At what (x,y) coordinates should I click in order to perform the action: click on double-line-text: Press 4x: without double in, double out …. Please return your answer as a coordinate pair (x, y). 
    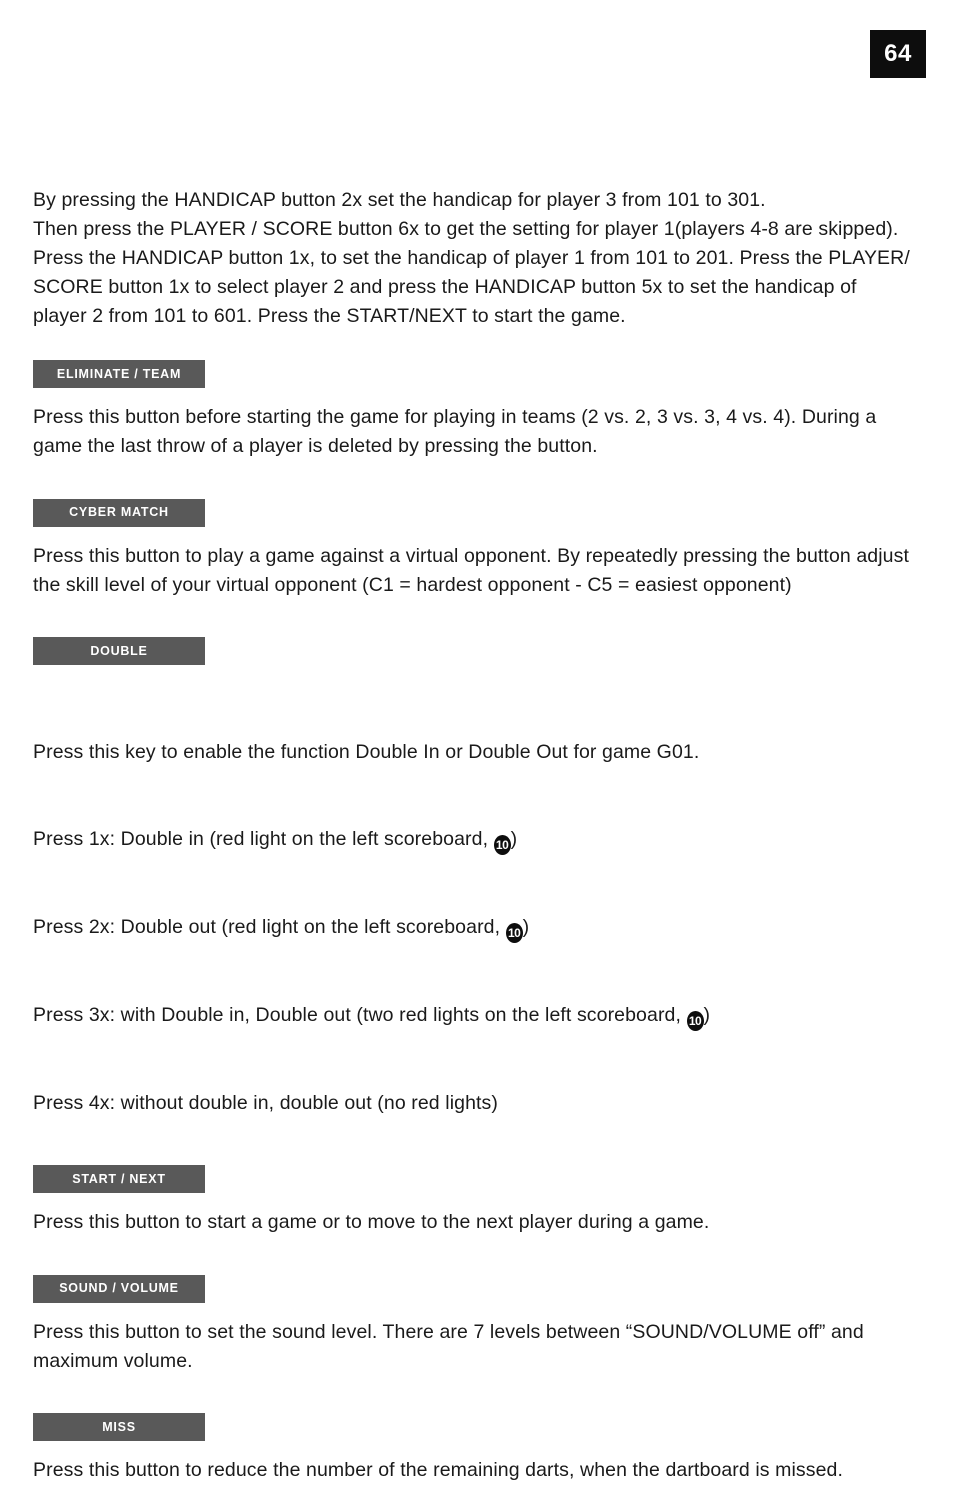
    Looking at the image, I should click on (265, 1103).